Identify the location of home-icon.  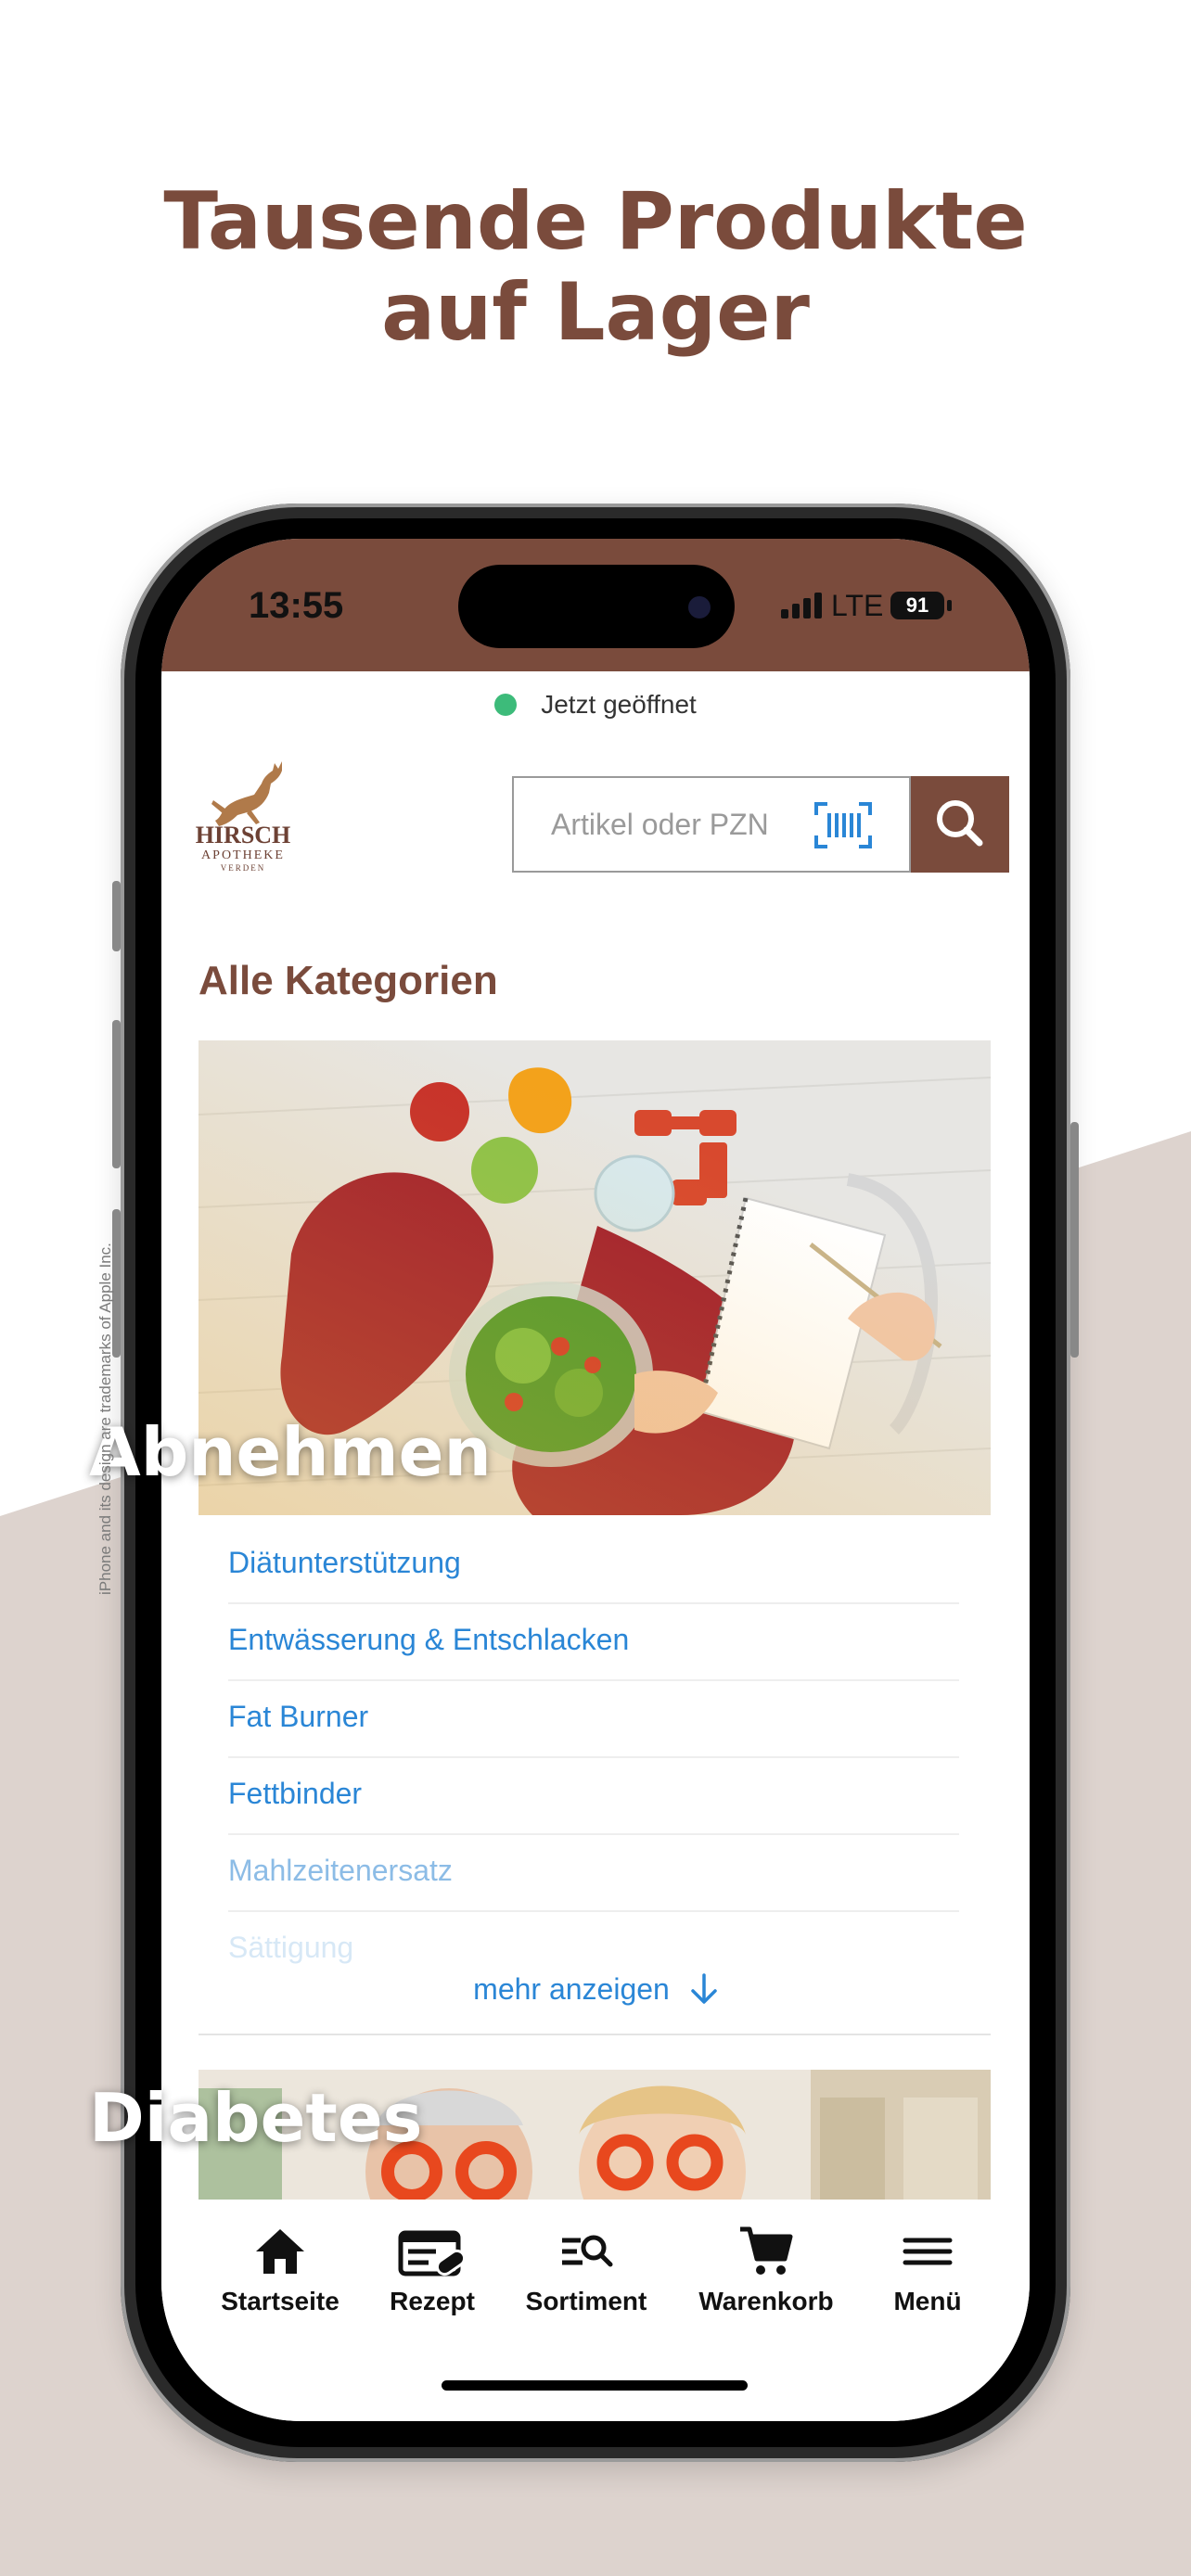
(280, 2251).